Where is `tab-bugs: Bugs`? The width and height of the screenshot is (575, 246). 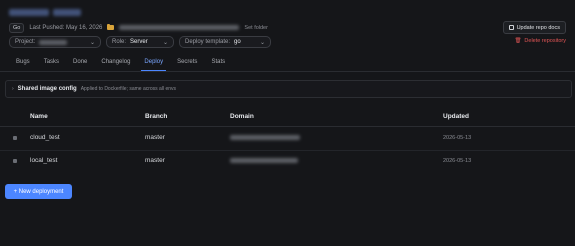
tab-bugs: Bugs is located at coordinates (23, 63).